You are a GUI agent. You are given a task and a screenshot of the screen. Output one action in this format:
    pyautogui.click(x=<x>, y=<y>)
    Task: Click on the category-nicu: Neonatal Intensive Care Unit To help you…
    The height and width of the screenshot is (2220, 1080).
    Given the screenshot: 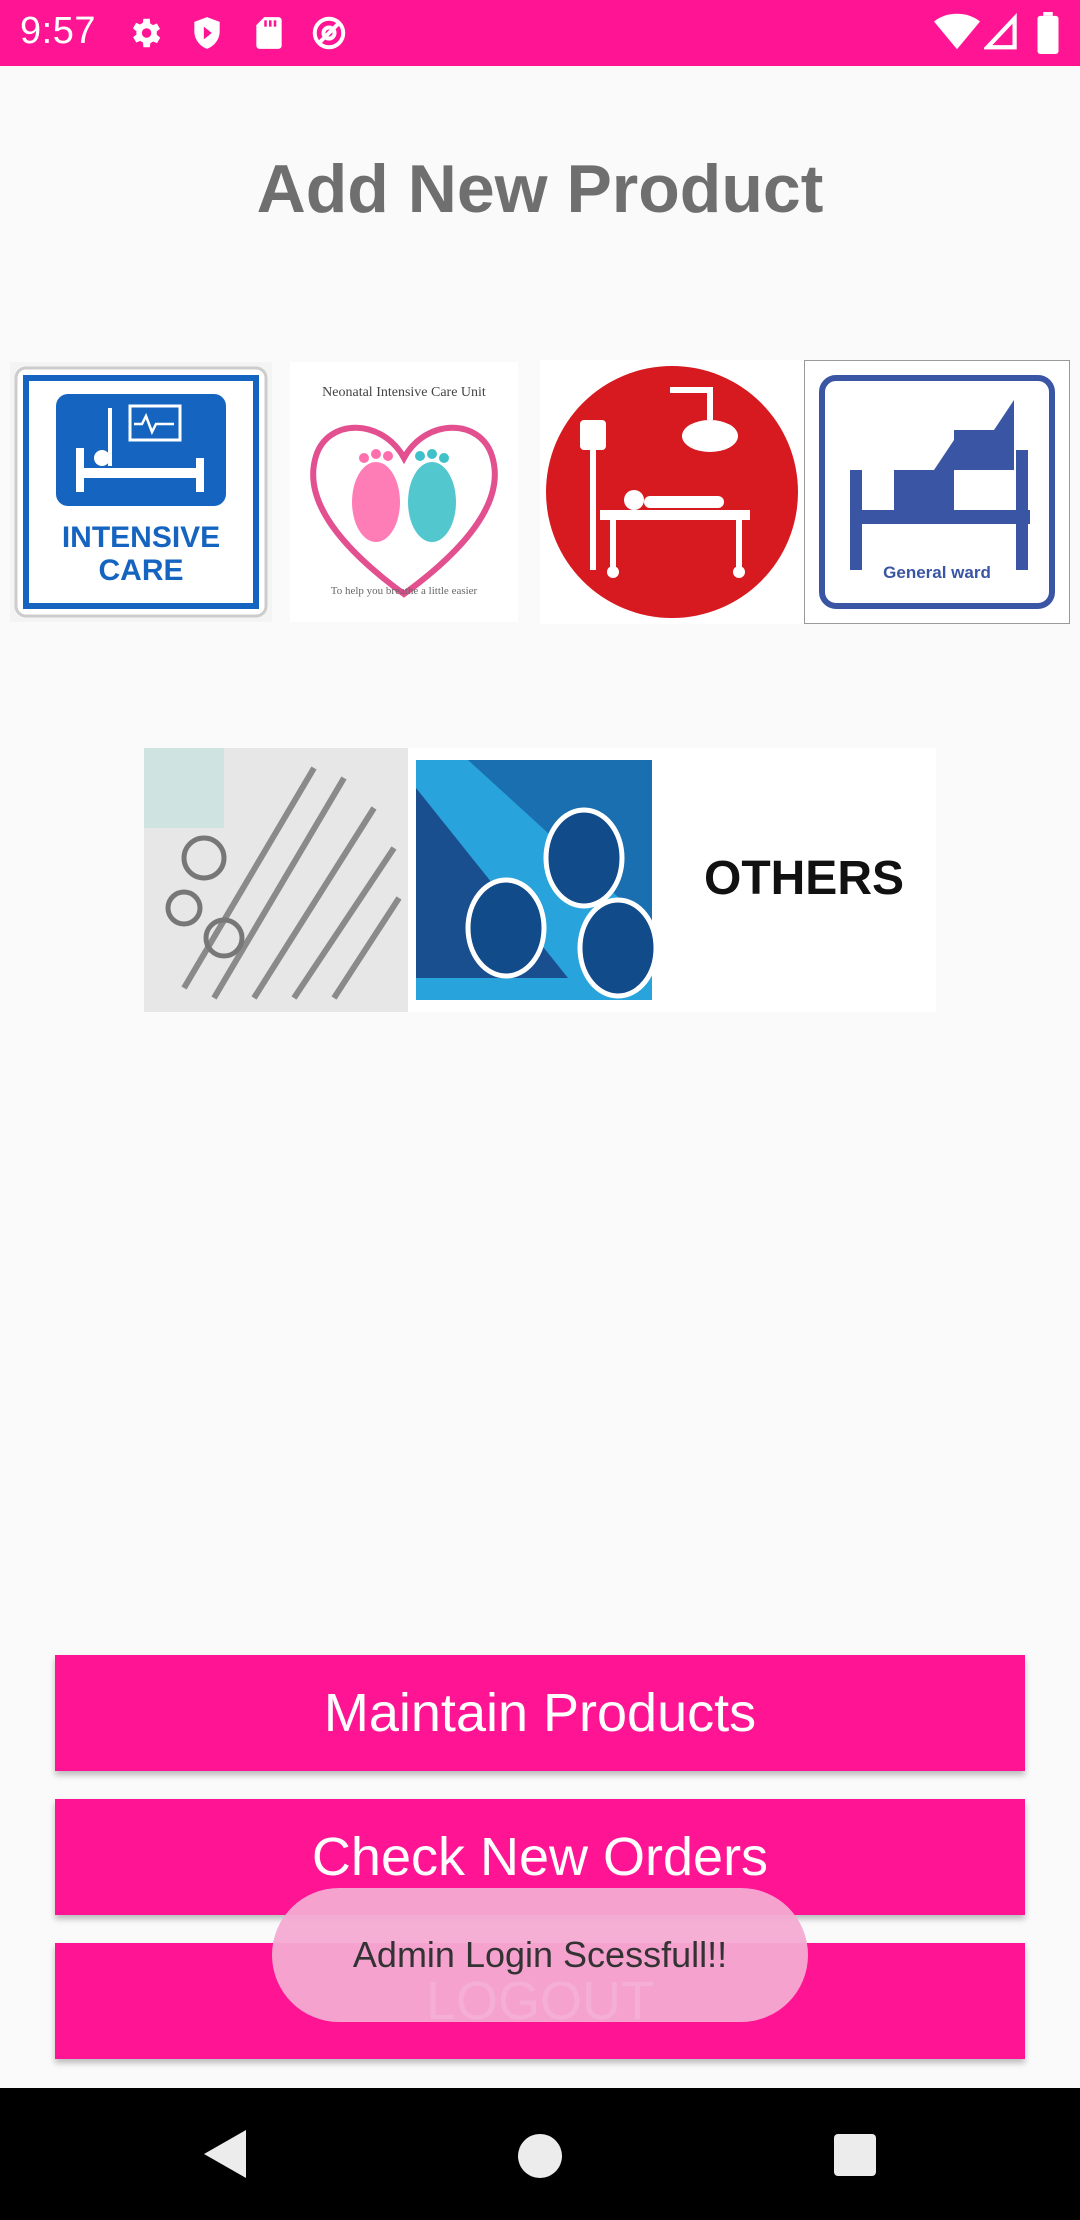 What is the action you would take?
    pyautogui.click(x=404, y=492)
    